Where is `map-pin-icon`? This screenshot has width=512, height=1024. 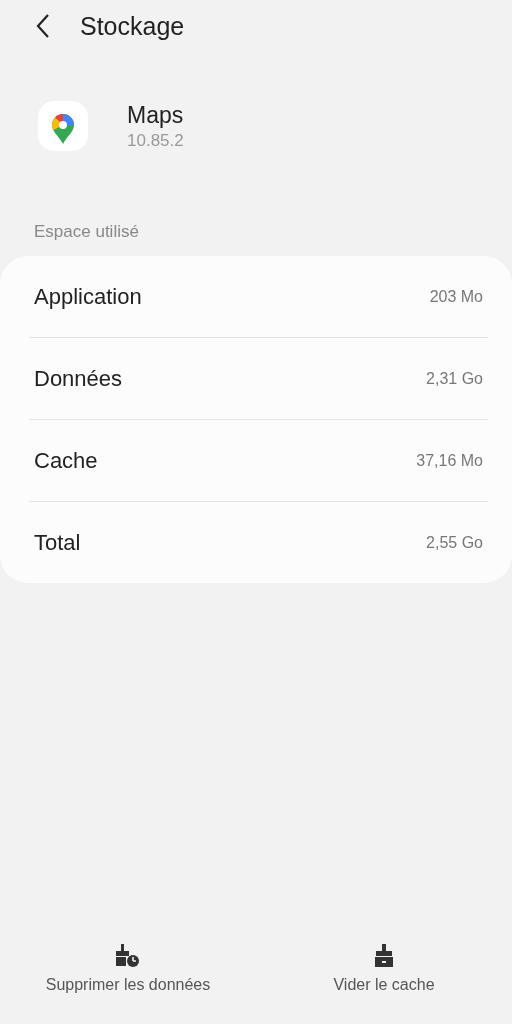
map-pin-icon is located at coordinates (63, 126).